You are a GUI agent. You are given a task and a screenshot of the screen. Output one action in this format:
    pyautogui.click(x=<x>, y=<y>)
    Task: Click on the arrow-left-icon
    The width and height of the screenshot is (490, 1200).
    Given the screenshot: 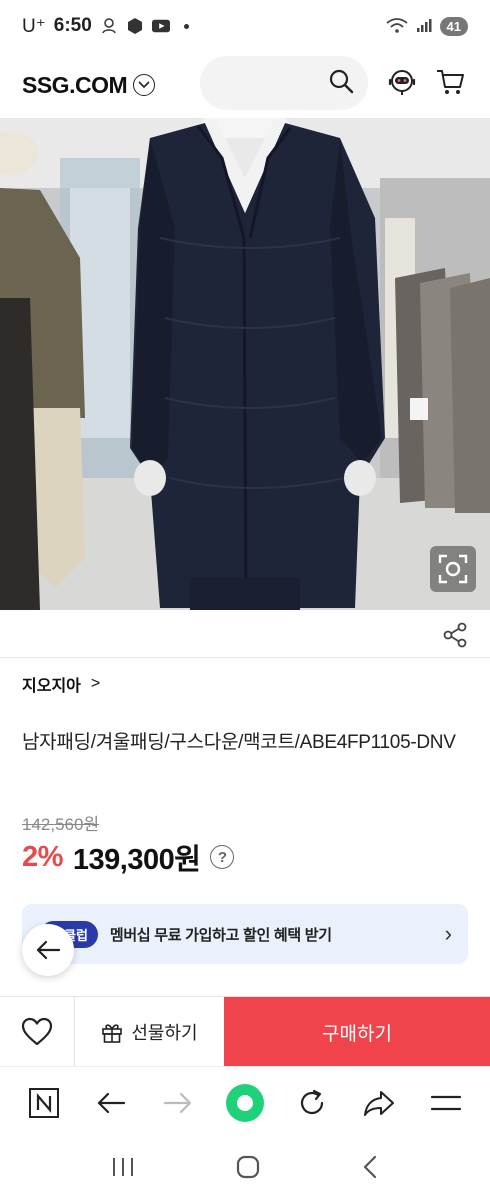 What is the action you would take?
    pyautogui.click(x=48, y=950)
    